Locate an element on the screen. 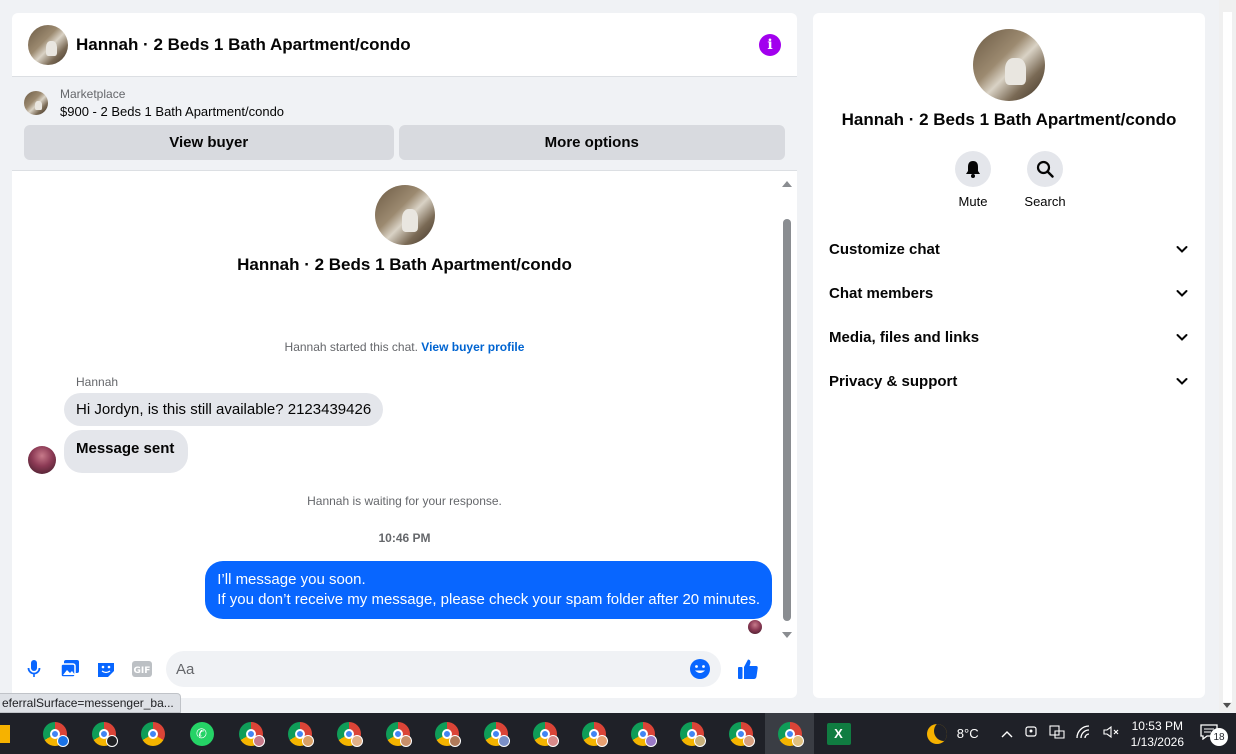 The image size is (1236, 754). system-tray: 8°C 10:53 PM 1/13/2026 18 is located at coordinates (1081, 733).